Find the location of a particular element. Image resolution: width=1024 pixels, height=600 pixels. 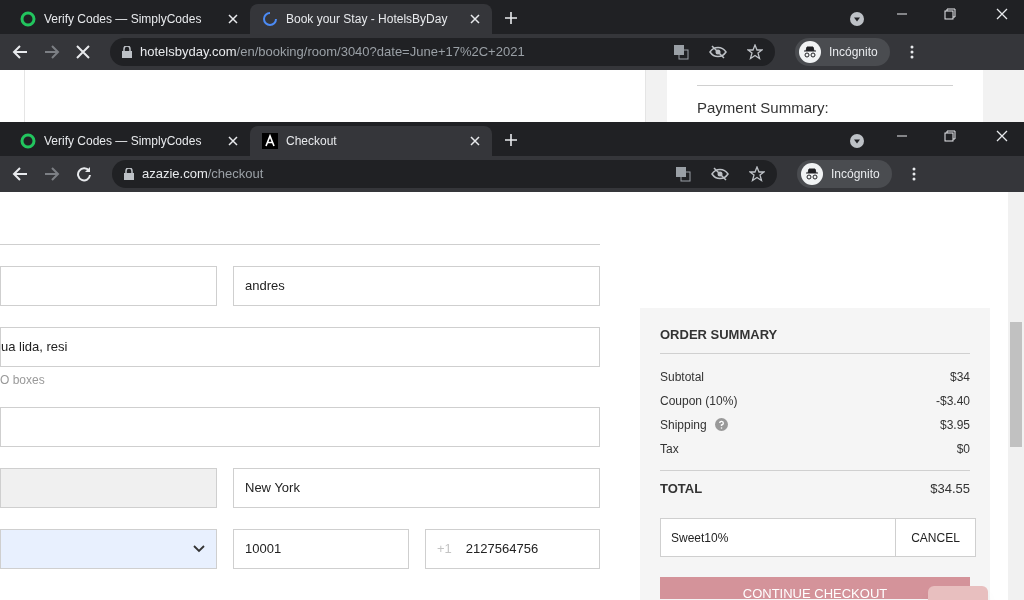

scrollbar-thumb is located at coordinates (1016, 384).